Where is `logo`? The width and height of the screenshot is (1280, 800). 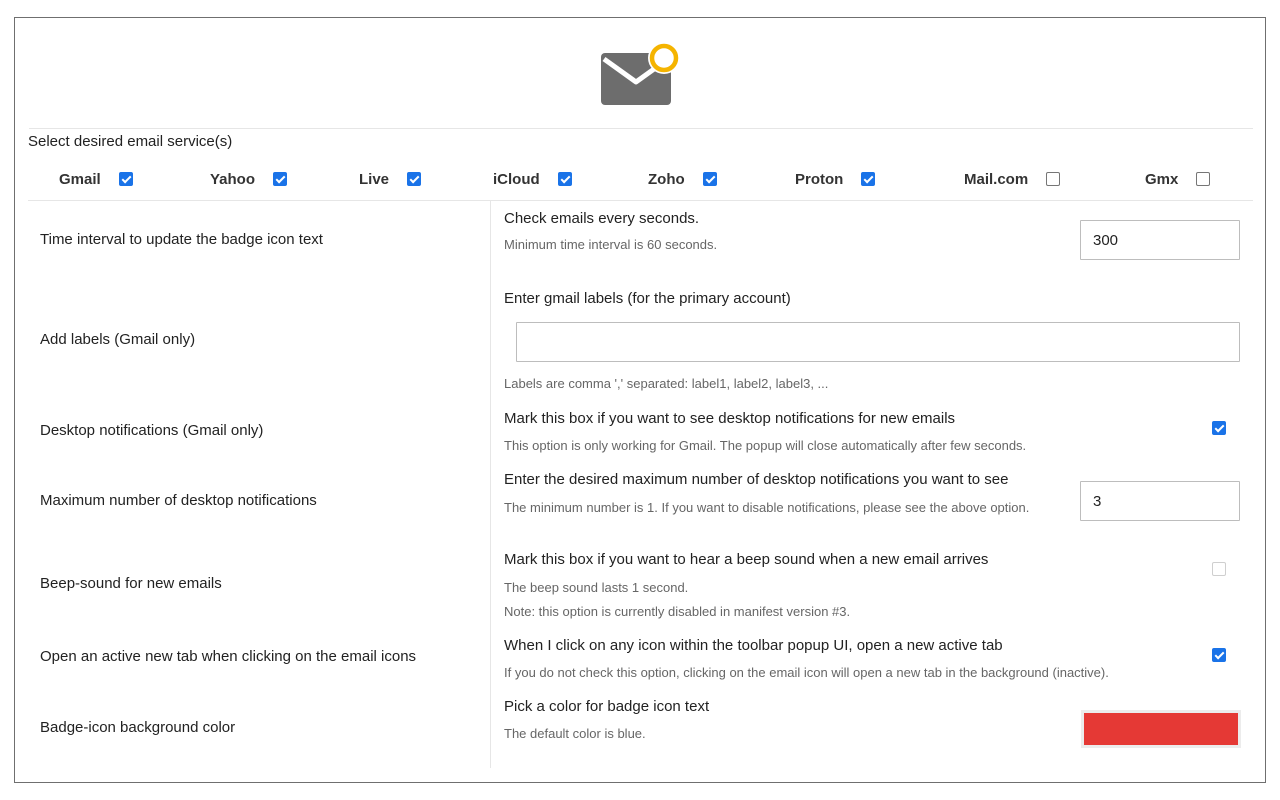
logo is located at coordinates (641, 76).